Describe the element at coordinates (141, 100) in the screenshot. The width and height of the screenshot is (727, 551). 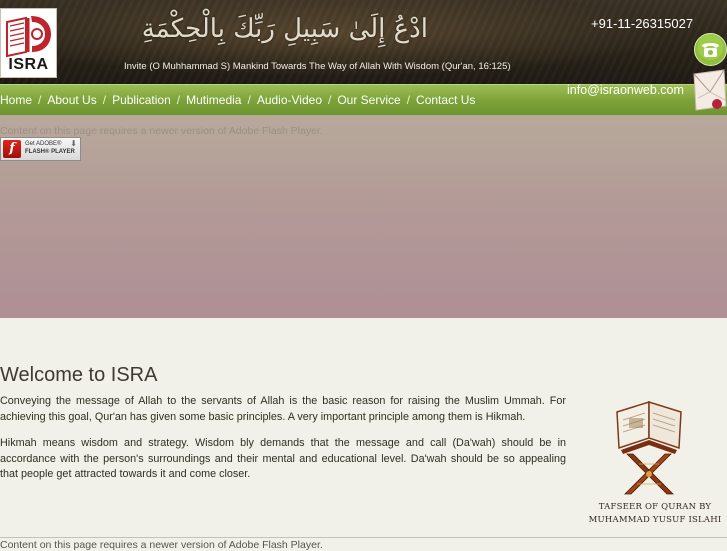
I see `nav-item-publication: Publication` at that location.